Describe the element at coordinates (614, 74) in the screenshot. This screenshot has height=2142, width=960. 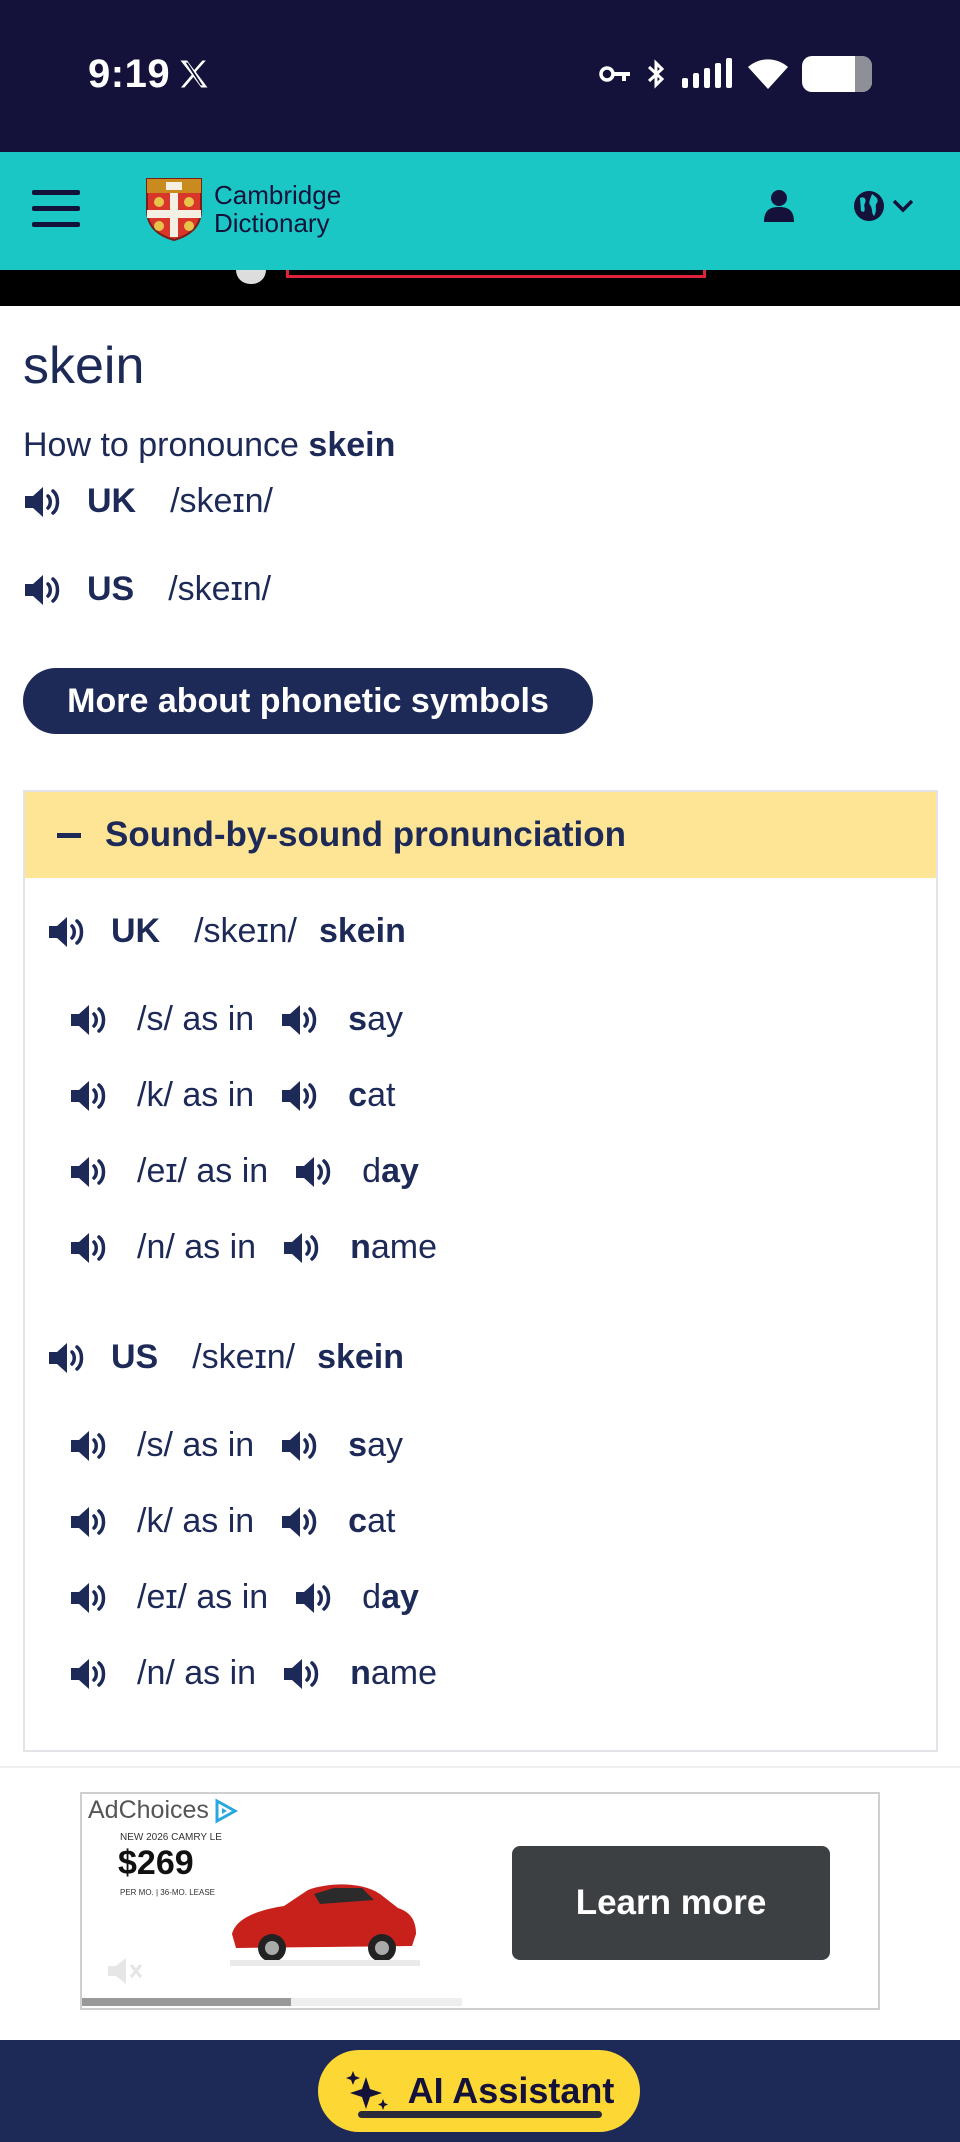
I see `vpn-key-icon` at that location.